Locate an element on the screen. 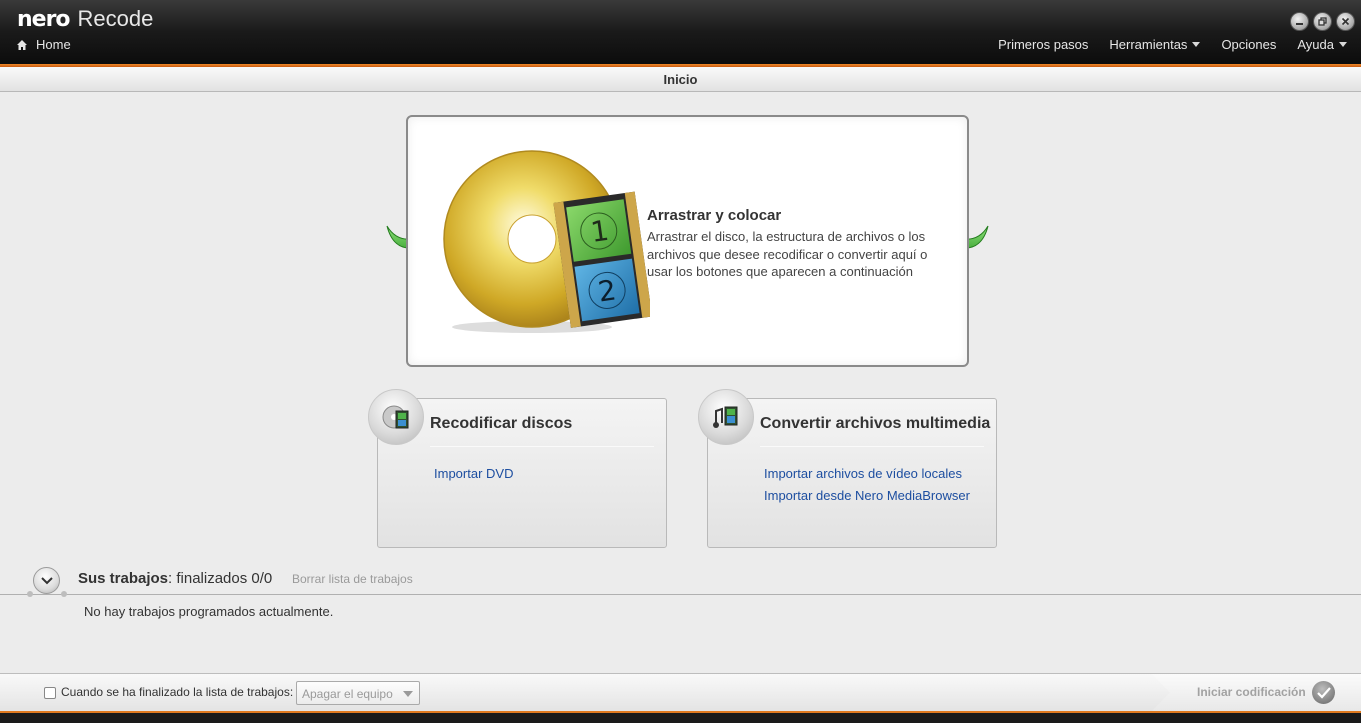 The width and height of the screenshot is (1361, 723). jobs-collapse-button is located at coordinates (46, 580).